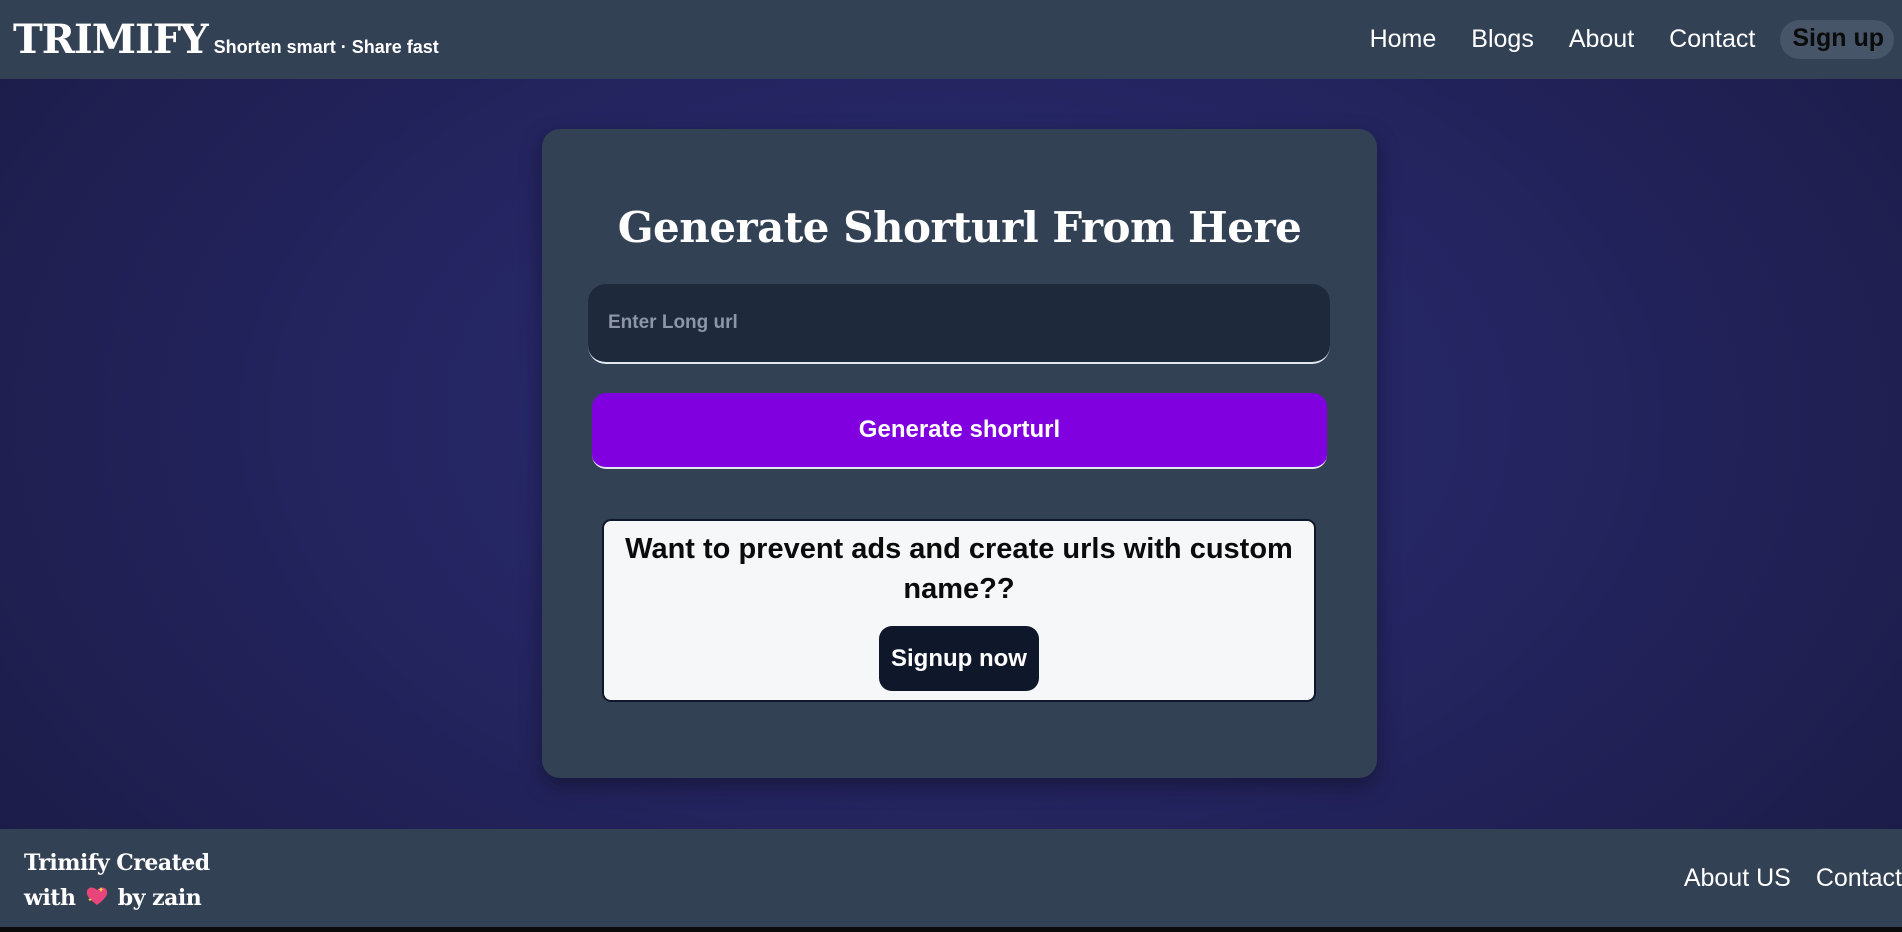  I want to click on nav-home-link: Home, so click(1403, 39).